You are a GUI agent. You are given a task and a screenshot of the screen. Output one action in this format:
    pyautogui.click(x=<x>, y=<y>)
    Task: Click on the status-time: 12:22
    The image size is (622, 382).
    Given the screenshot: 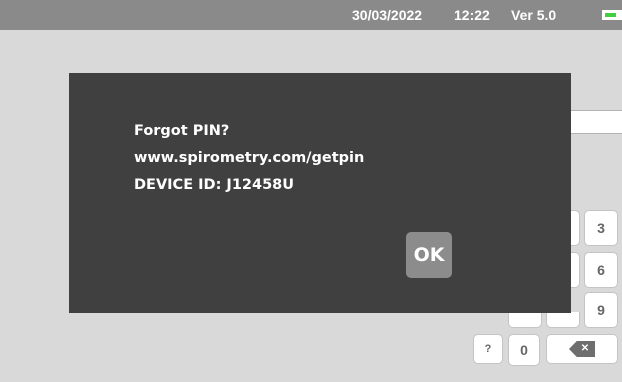 What is the action you would take?
    pyautogui.click(x=472, y=15)
    